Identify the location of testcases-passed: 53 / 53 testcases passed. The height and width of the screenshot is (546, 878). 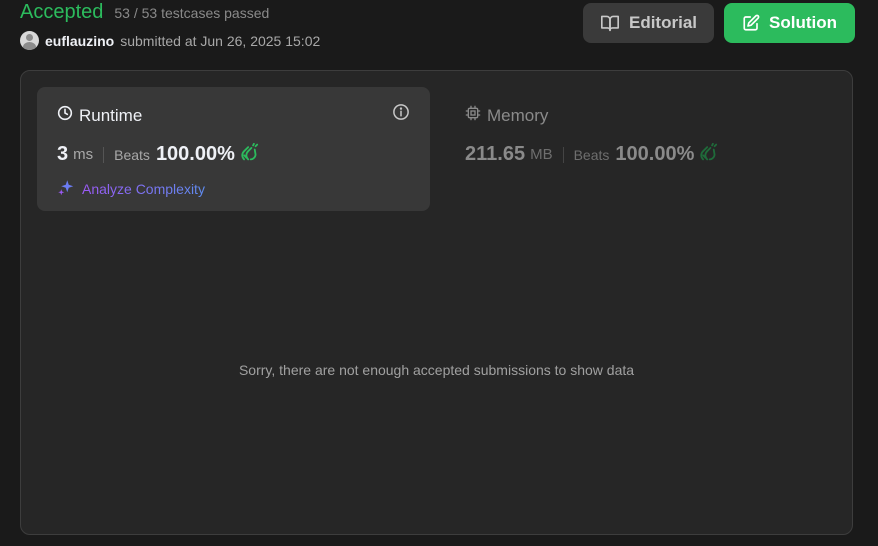
(192, 13).